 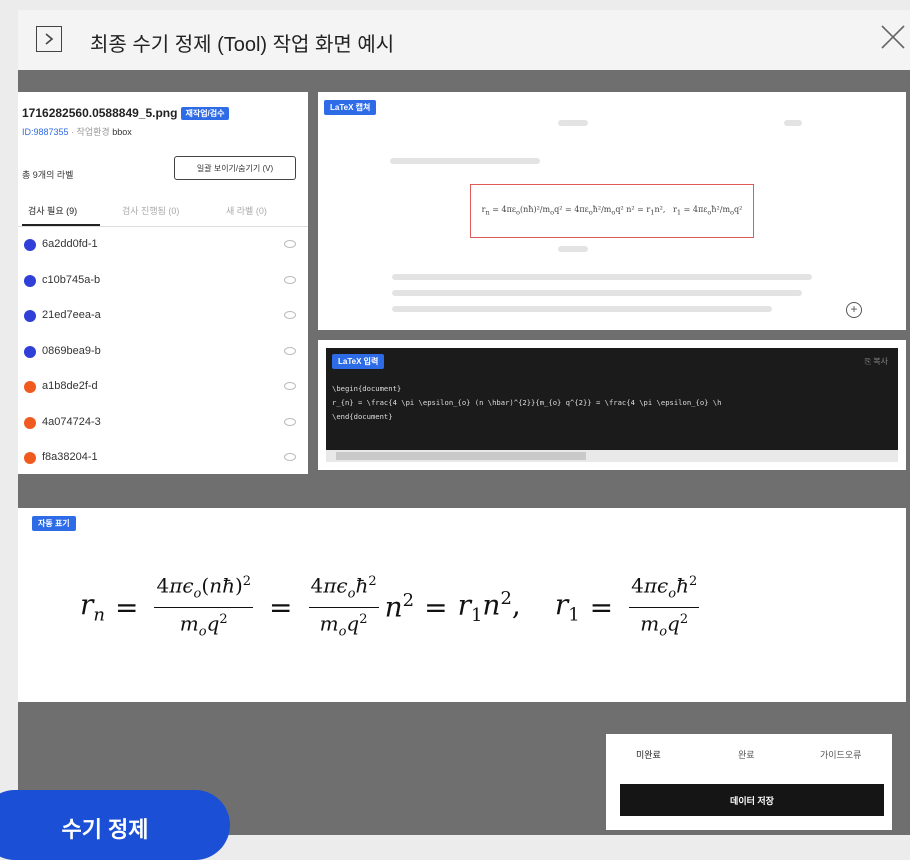 I want to click on task-type: bbox, so click(x=122, y=132).